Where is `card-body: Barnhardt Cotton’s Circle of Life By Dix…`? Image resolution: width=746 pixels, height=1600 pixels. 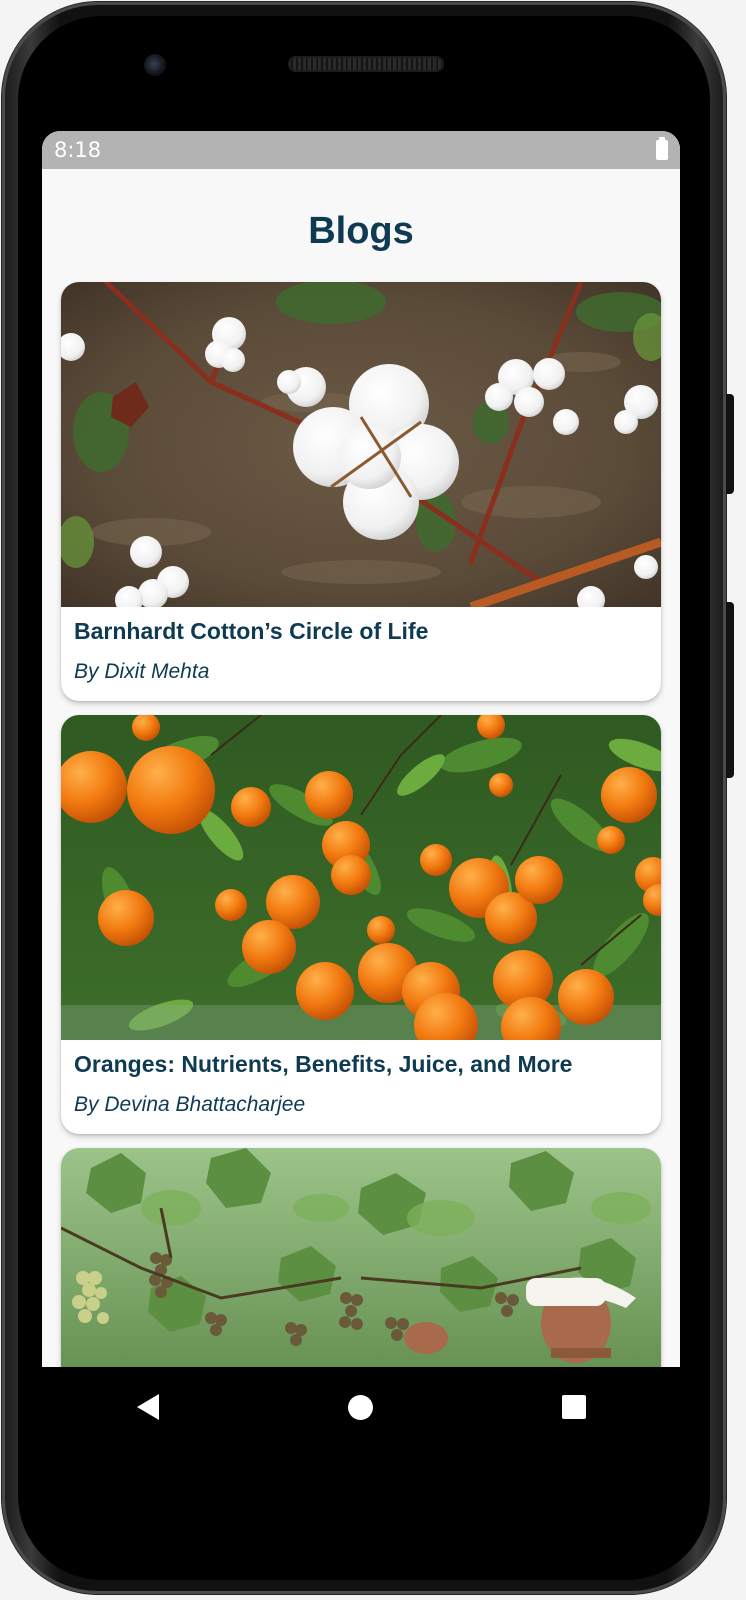
card-body: Barnhardt Cotton’s Circle of Life By Dix… is located at coordinates (361, 654).